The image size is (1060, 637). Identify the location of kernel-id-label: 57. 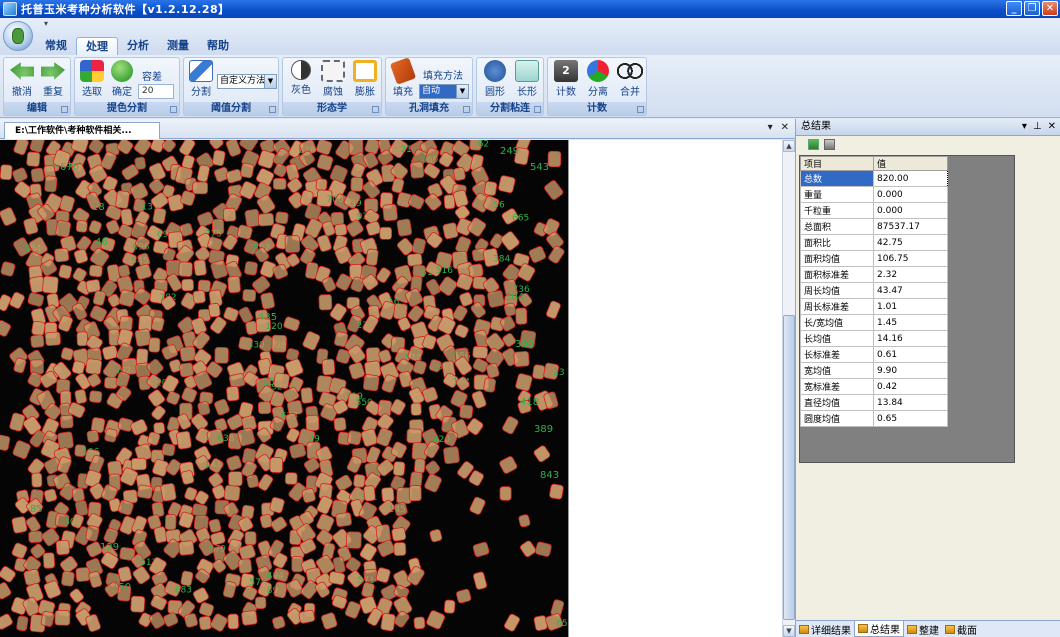
(254, 583).